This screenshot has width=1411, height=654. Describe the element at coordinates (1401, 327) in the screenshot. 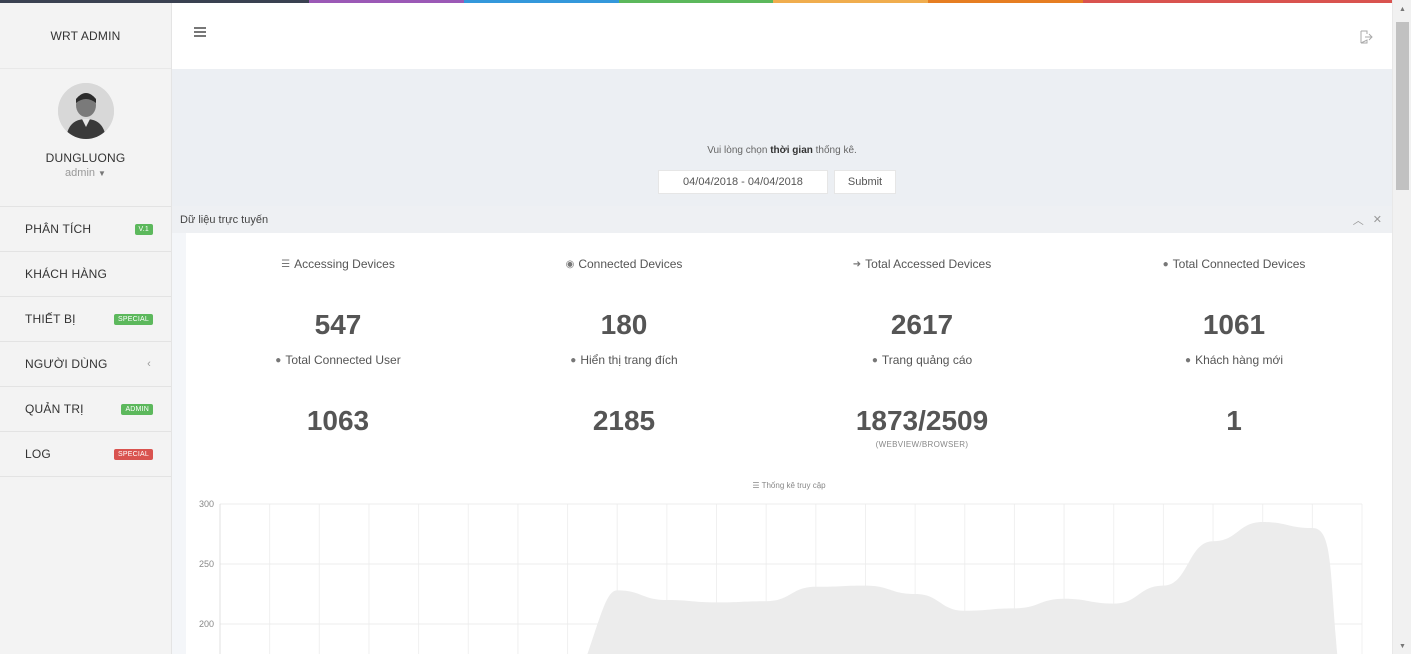

I see `scrollbar: ▲ ▼` at that location.